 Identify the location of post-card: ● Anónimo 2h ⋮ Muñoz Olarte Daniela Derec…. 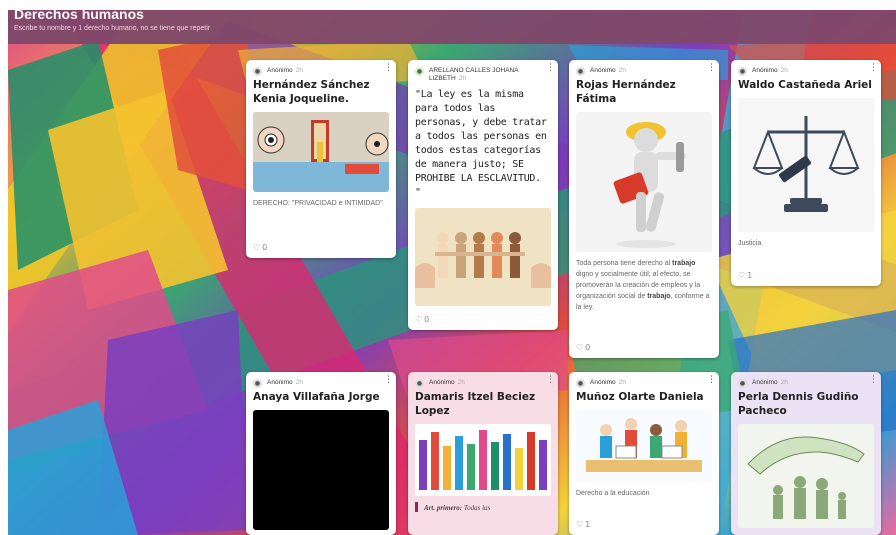
(644, 453).